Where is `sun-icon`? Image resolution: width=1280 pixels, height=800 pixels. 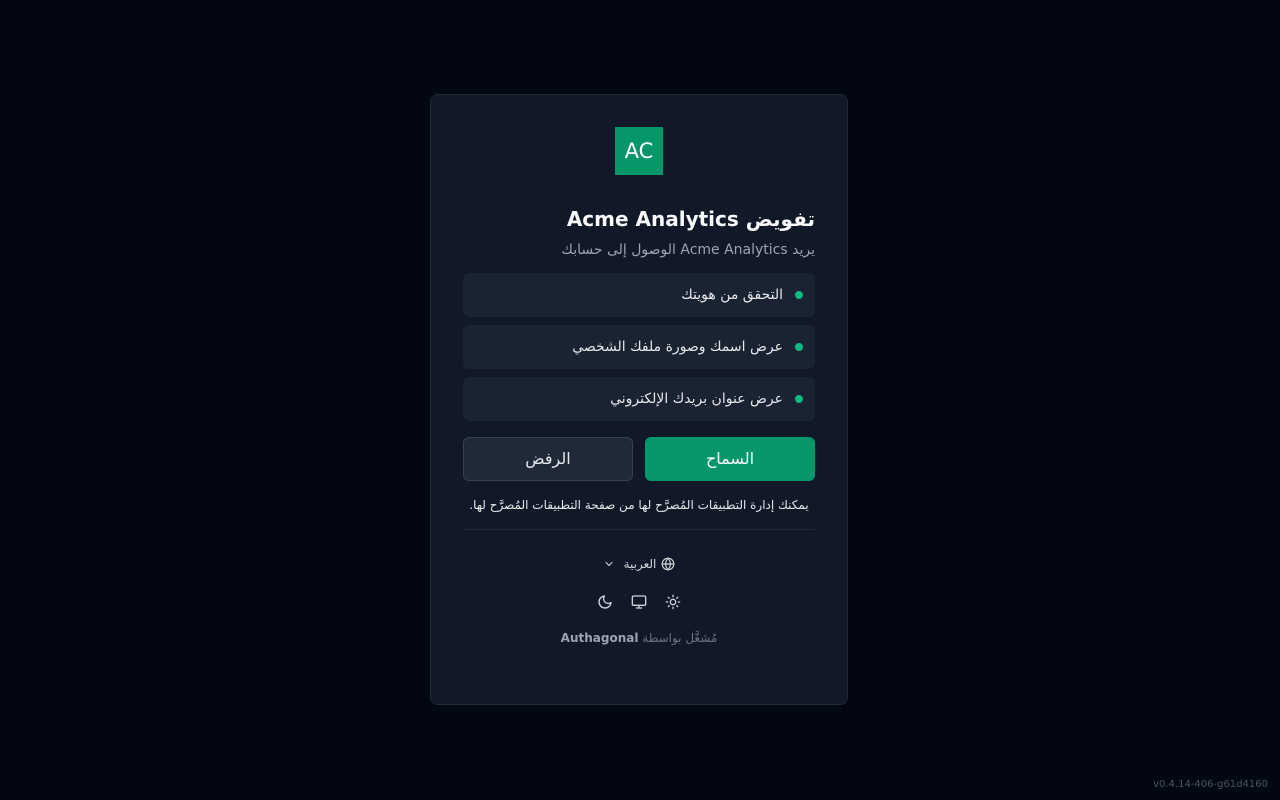 sun-icon is located at coordinates (673, 602).